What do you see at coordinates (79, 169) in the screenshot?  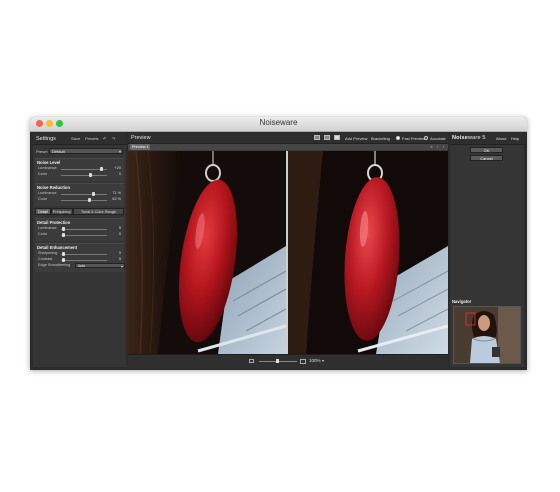 I see `noise-level-section: Noise Level Luminance +20 Color 0` at bounding box center [79, 169].